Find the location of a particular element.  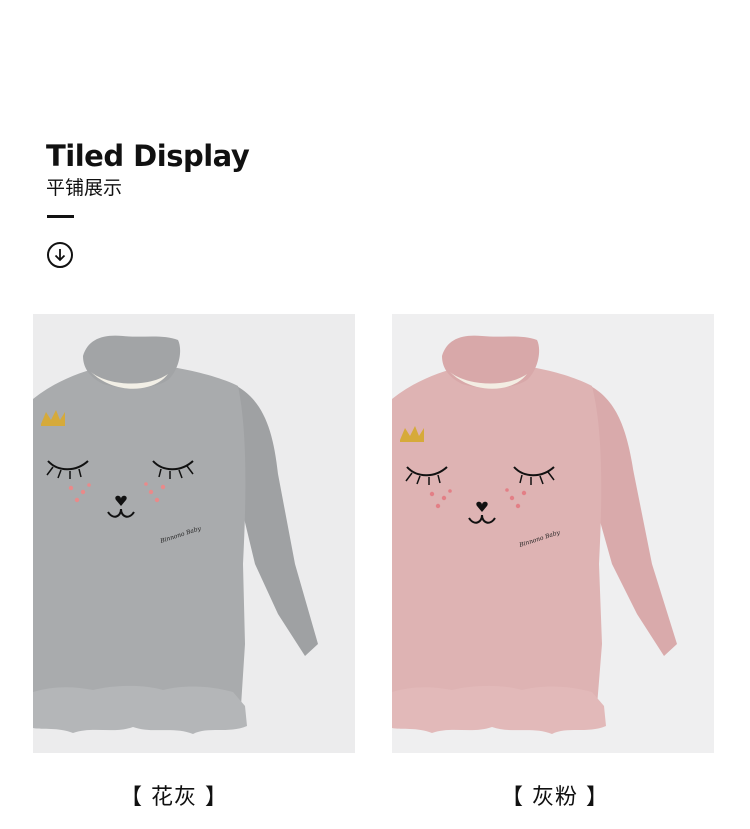

arrow-down-circle-icon is located at coordinates (60, 255).